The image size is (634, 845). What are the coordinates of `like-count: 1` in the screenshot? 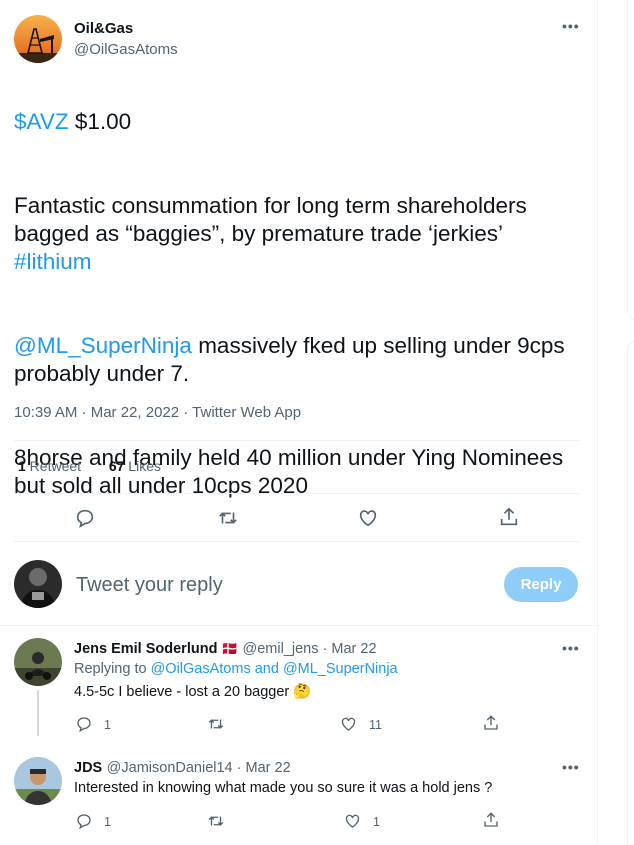 It's located at (376, 822).